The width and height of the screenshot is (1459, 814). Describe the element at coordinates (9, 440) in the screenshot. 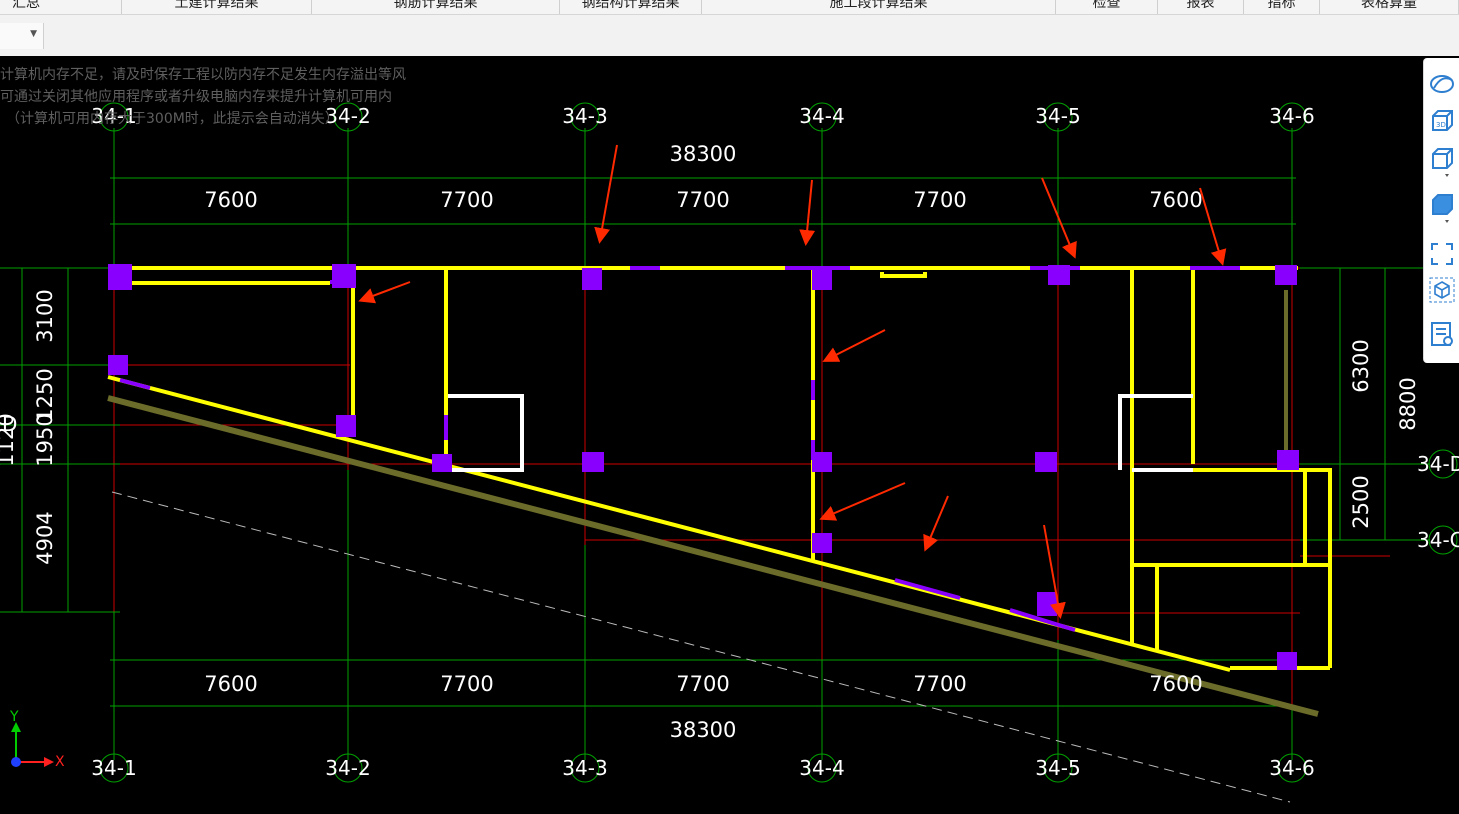

I see `dimension-left: 1120` at that location.